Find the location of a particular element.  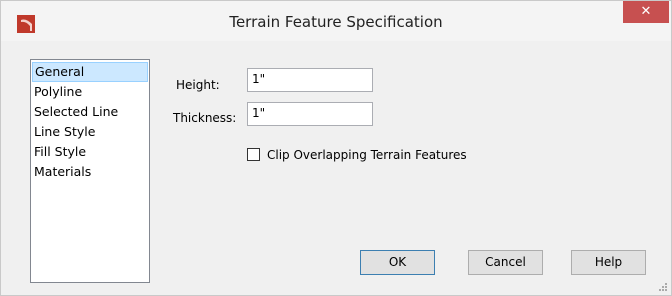

clip-overlapping-label: Clip Overlapping Terrain Features is located at coordinates (367, 155).